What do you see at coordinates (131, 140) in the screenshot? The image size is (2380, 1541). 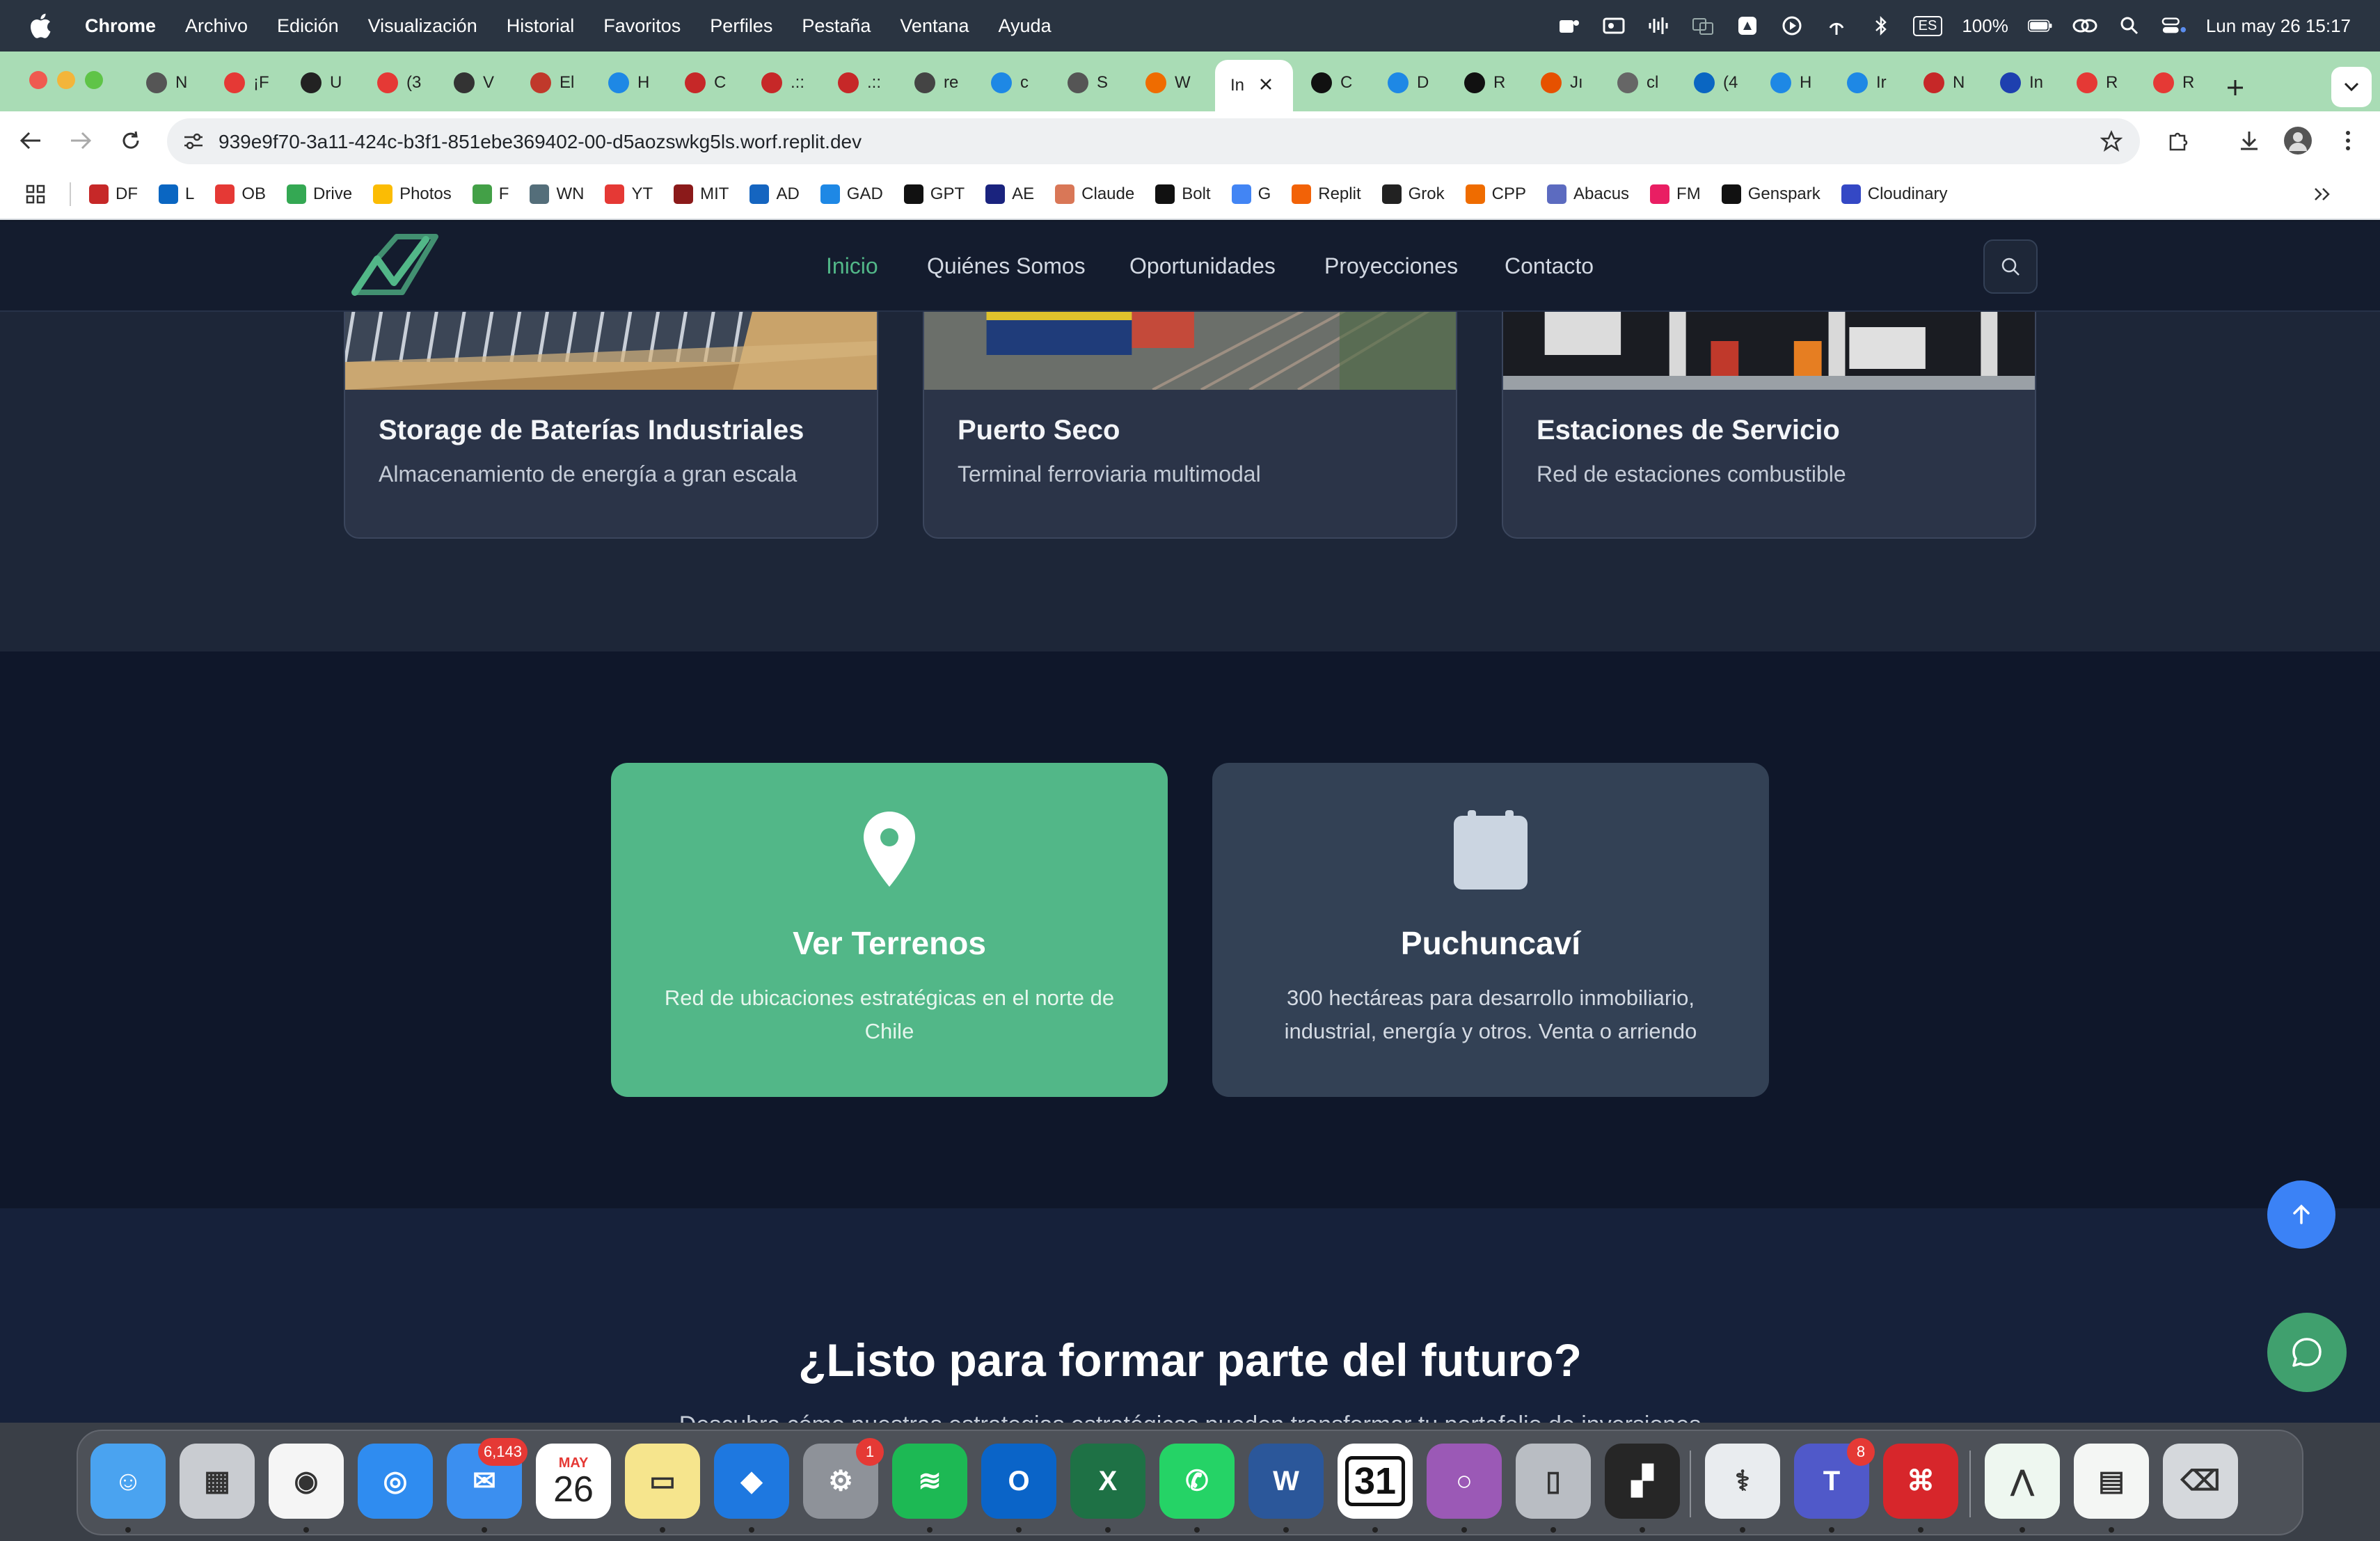 I see `reload-button` at bounding box center [131, 140].